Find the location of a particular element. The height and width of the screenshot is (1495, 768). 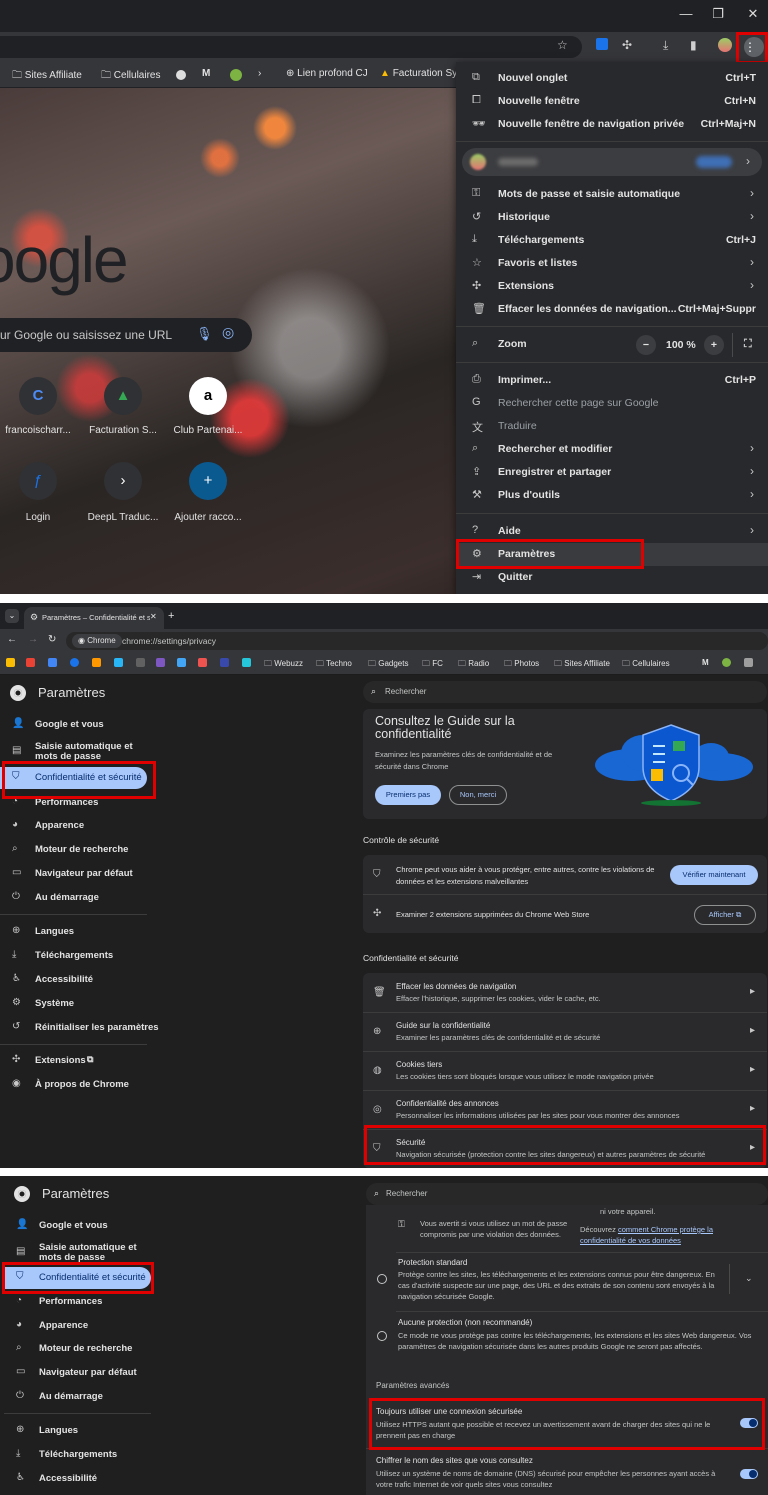

https-toggle is located at coordinates (749, 1423).